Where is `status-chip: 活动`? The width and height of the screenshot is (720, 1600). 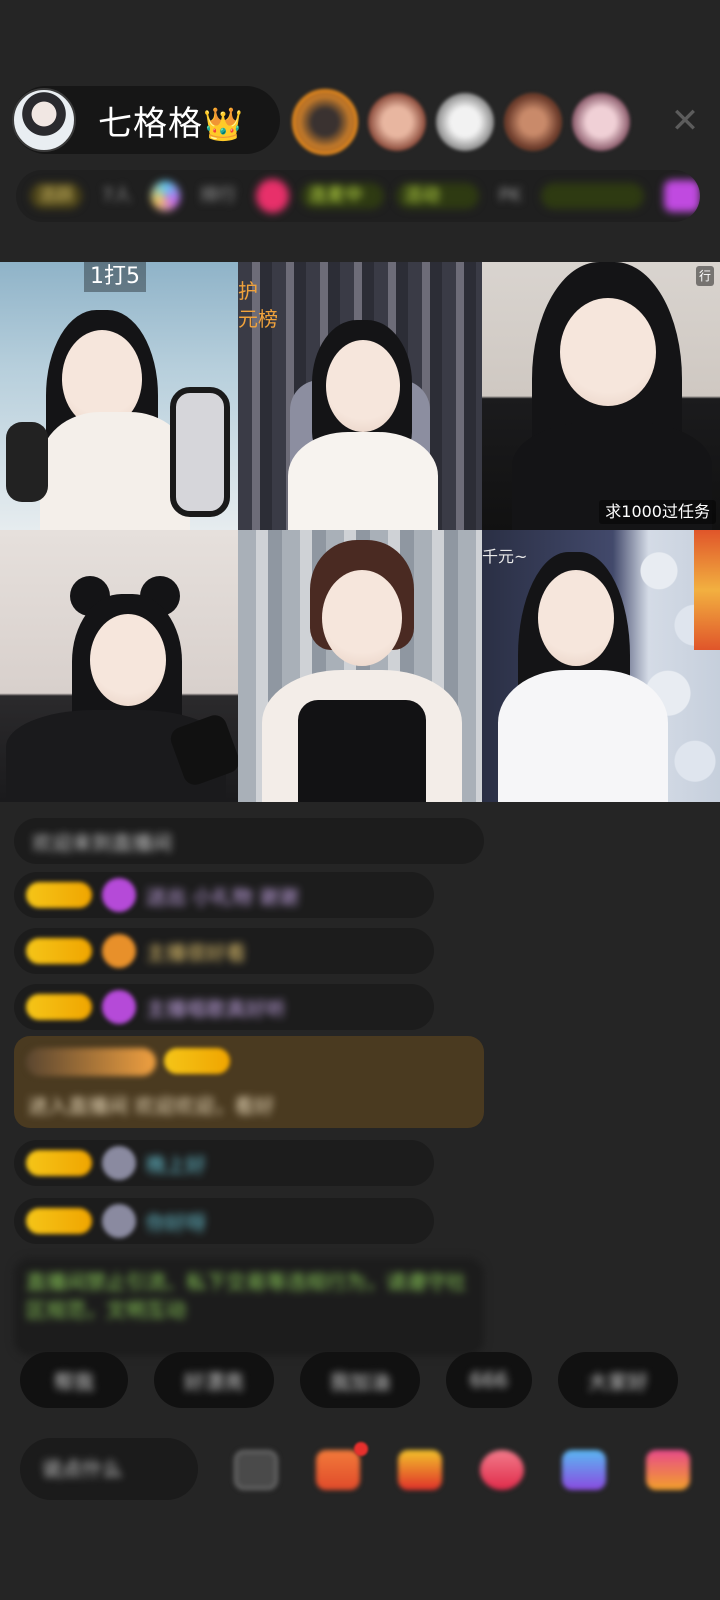
status-chip: 活动 is located at coordinates (437, 196).